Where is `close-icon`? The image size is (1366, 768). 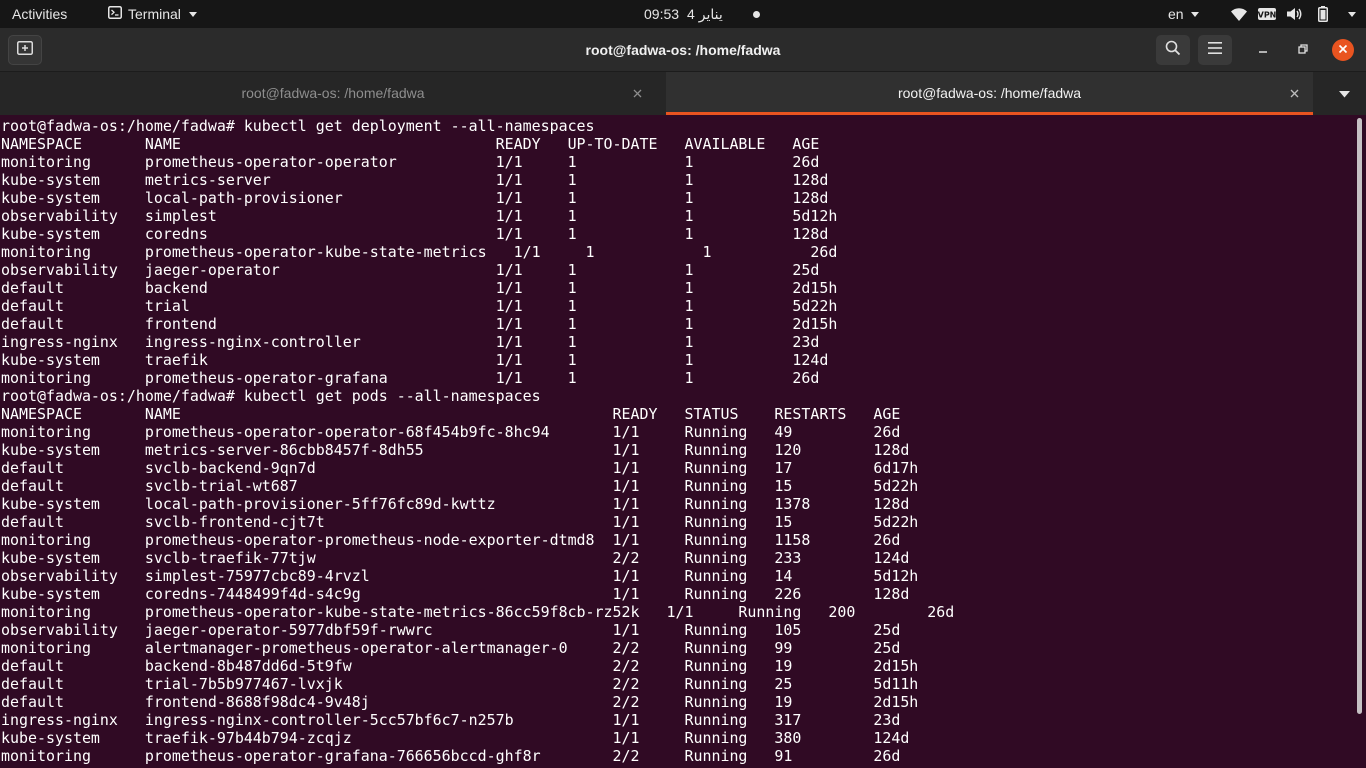
close-icon is located at coordinates (1343, 50).